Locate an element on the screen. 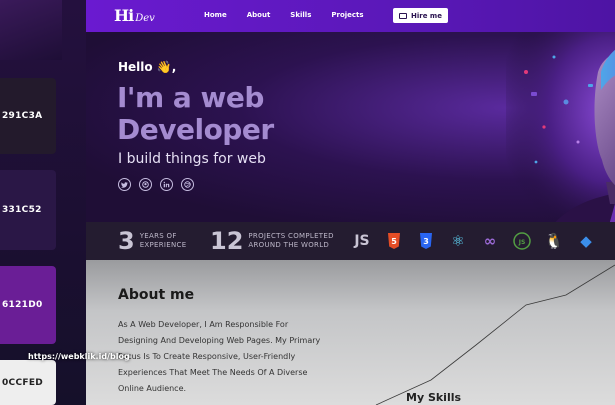 The width and height of the screenshot is (615, 405). watermark-url: https://webklik.id/blog is located at coordinates (79, 356).